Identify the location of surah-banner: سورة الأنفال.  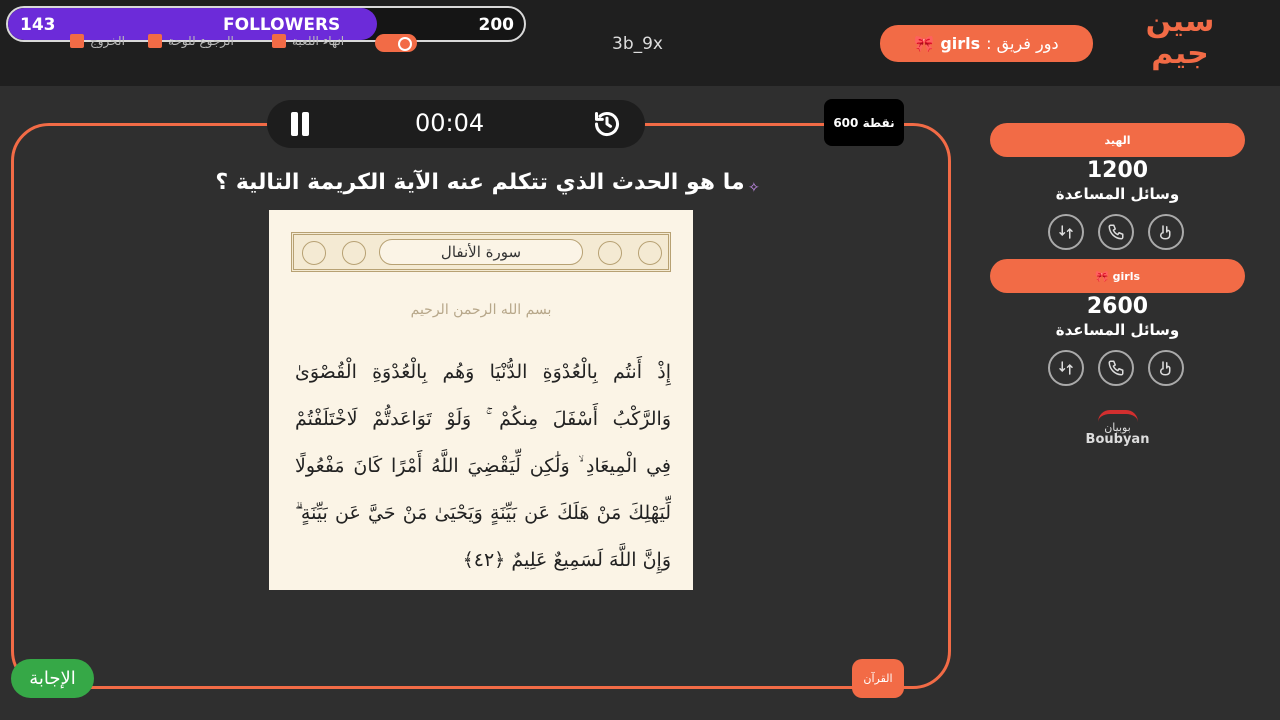
(481, 252).